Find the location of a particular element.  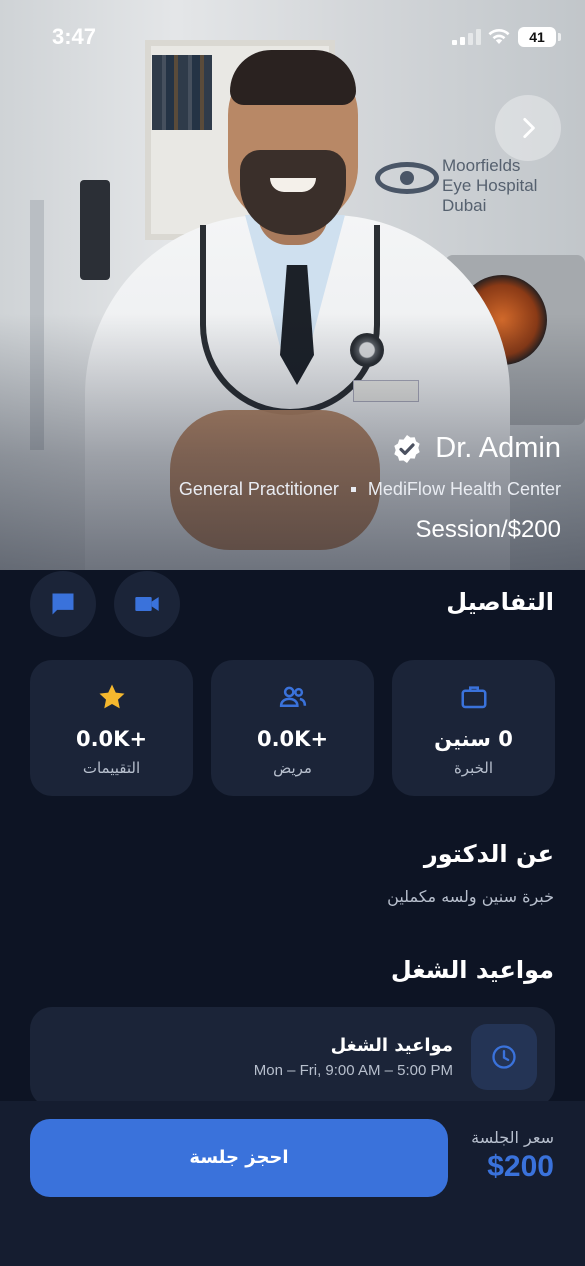

about-title: عن الدكتور is located at coordinates (488, 854).